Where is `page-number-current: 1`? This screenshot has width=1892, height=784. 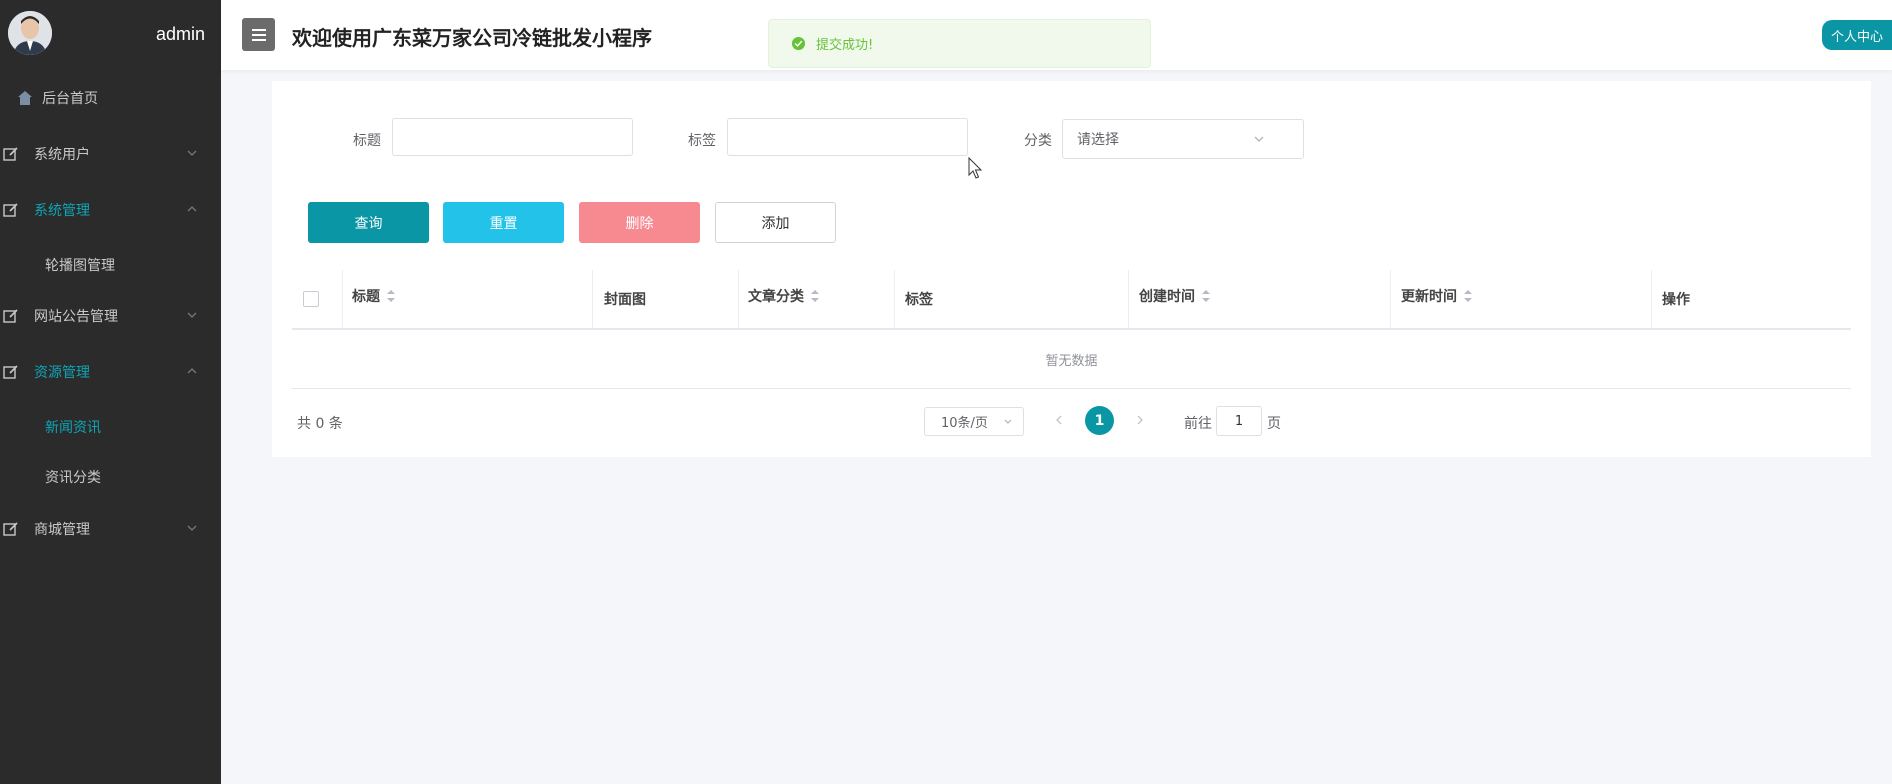 page-number-current: 1 is located at coordinates (1099, 420).